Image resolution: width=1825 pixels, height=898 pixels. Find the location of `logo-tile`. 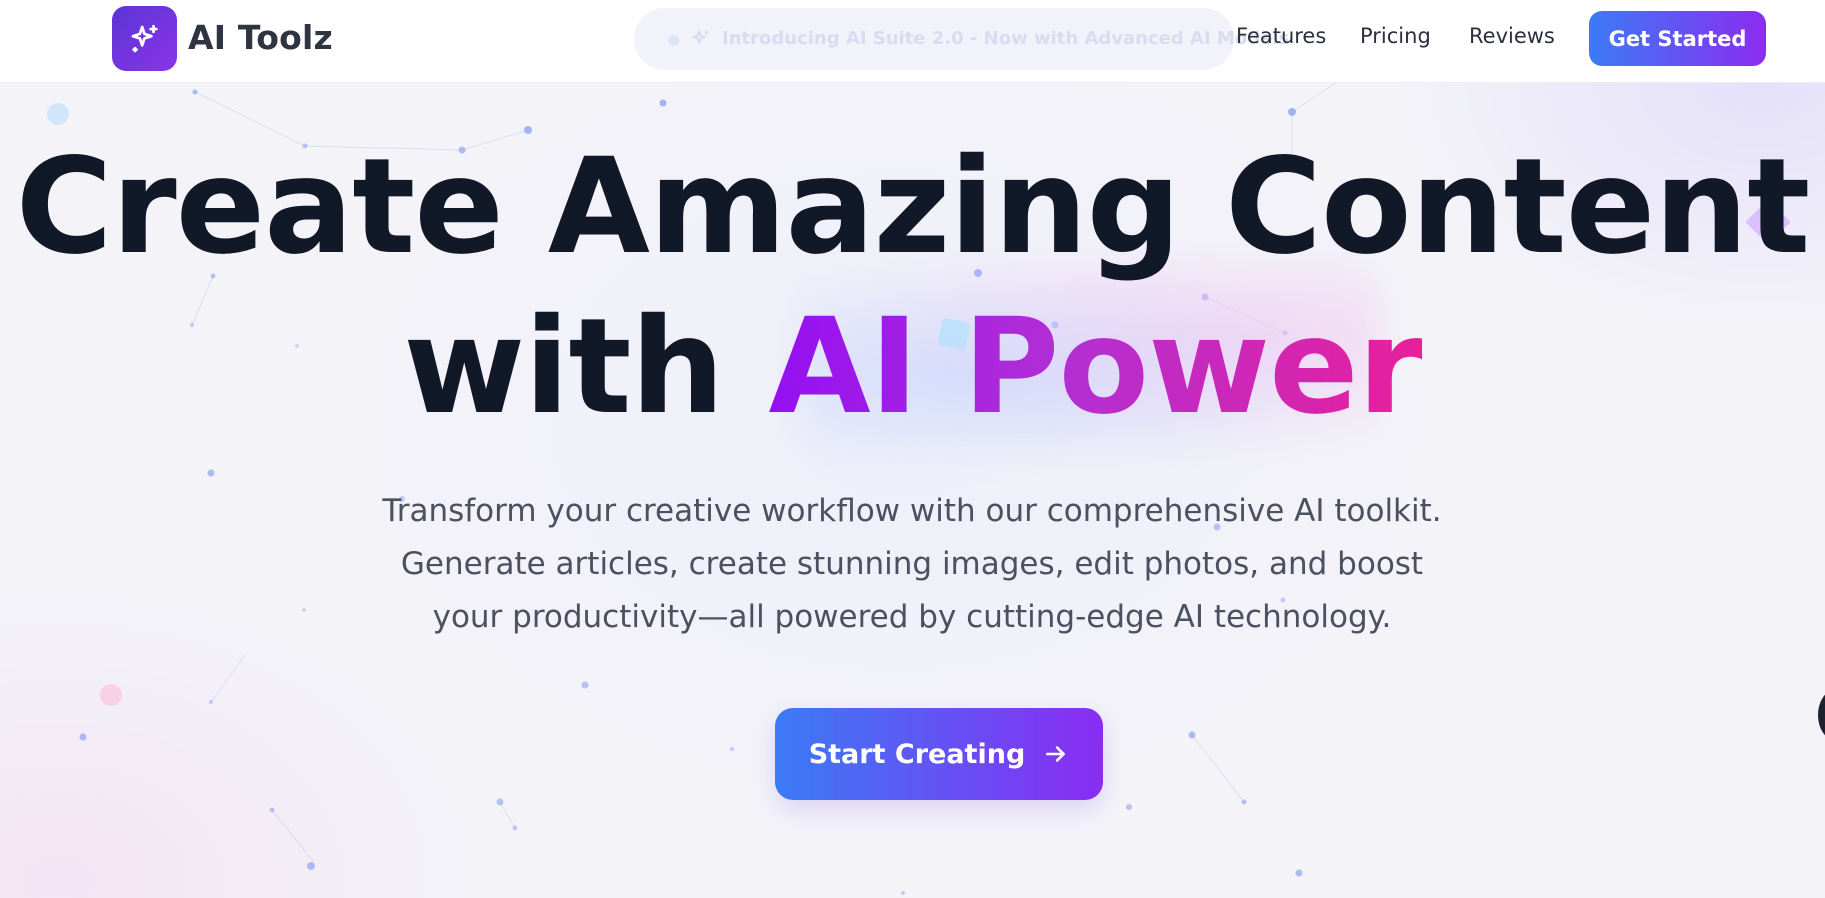

logo-tile is located at coordinates (144, 38).